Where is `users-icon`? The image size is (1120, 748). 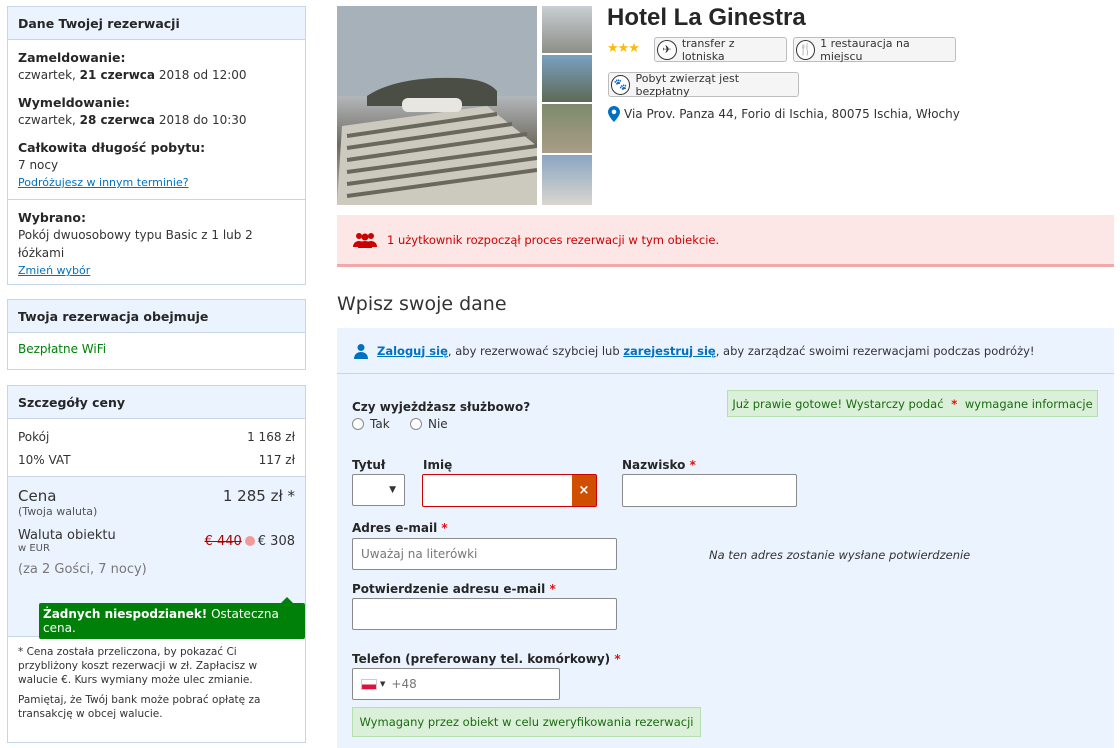
users-icon is located at coordinates (365, 240).